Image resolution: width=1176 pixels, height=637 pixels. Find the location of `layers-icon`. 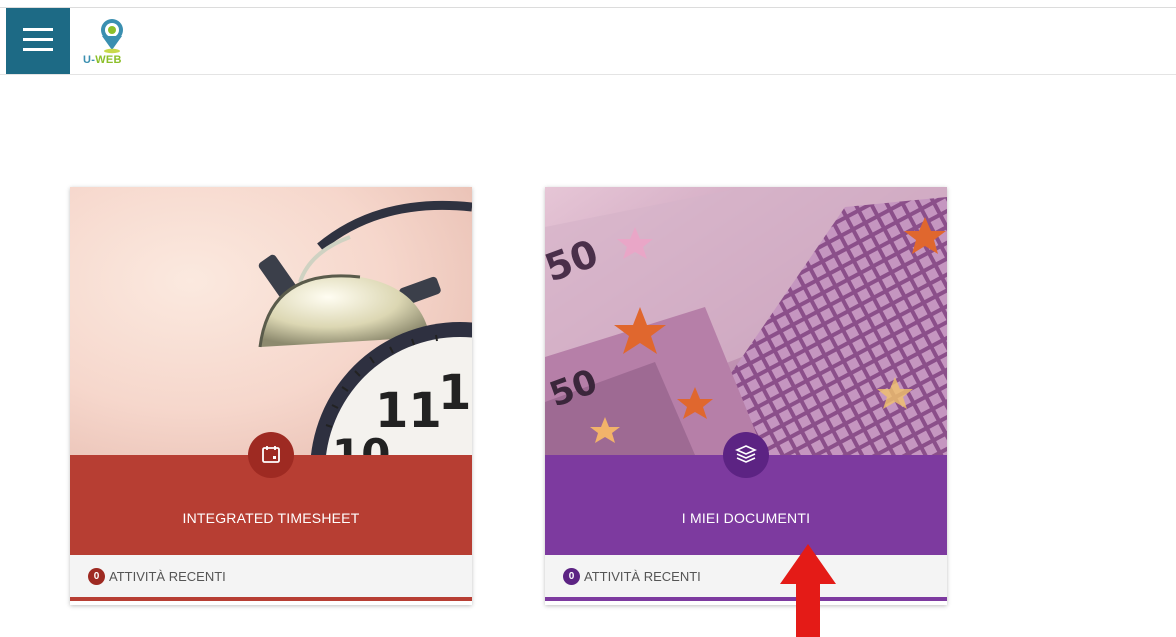

layers-icon is located at coordinates (746, 454).